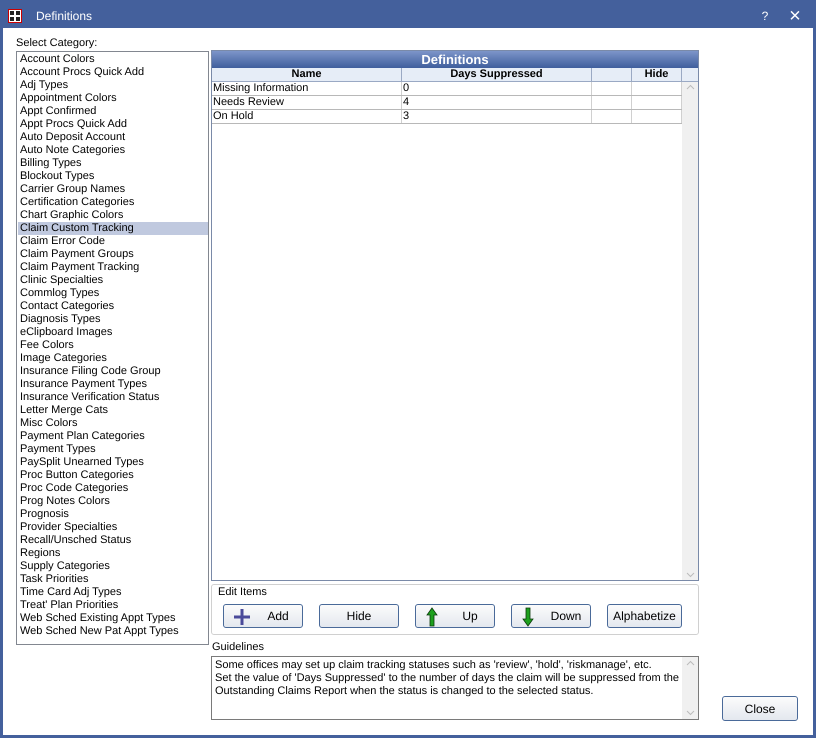 This screenshot has width=816, height=738. Describe the element at coordinates (307, 74) in the screenshot. I see `column-header: Name` at that location.